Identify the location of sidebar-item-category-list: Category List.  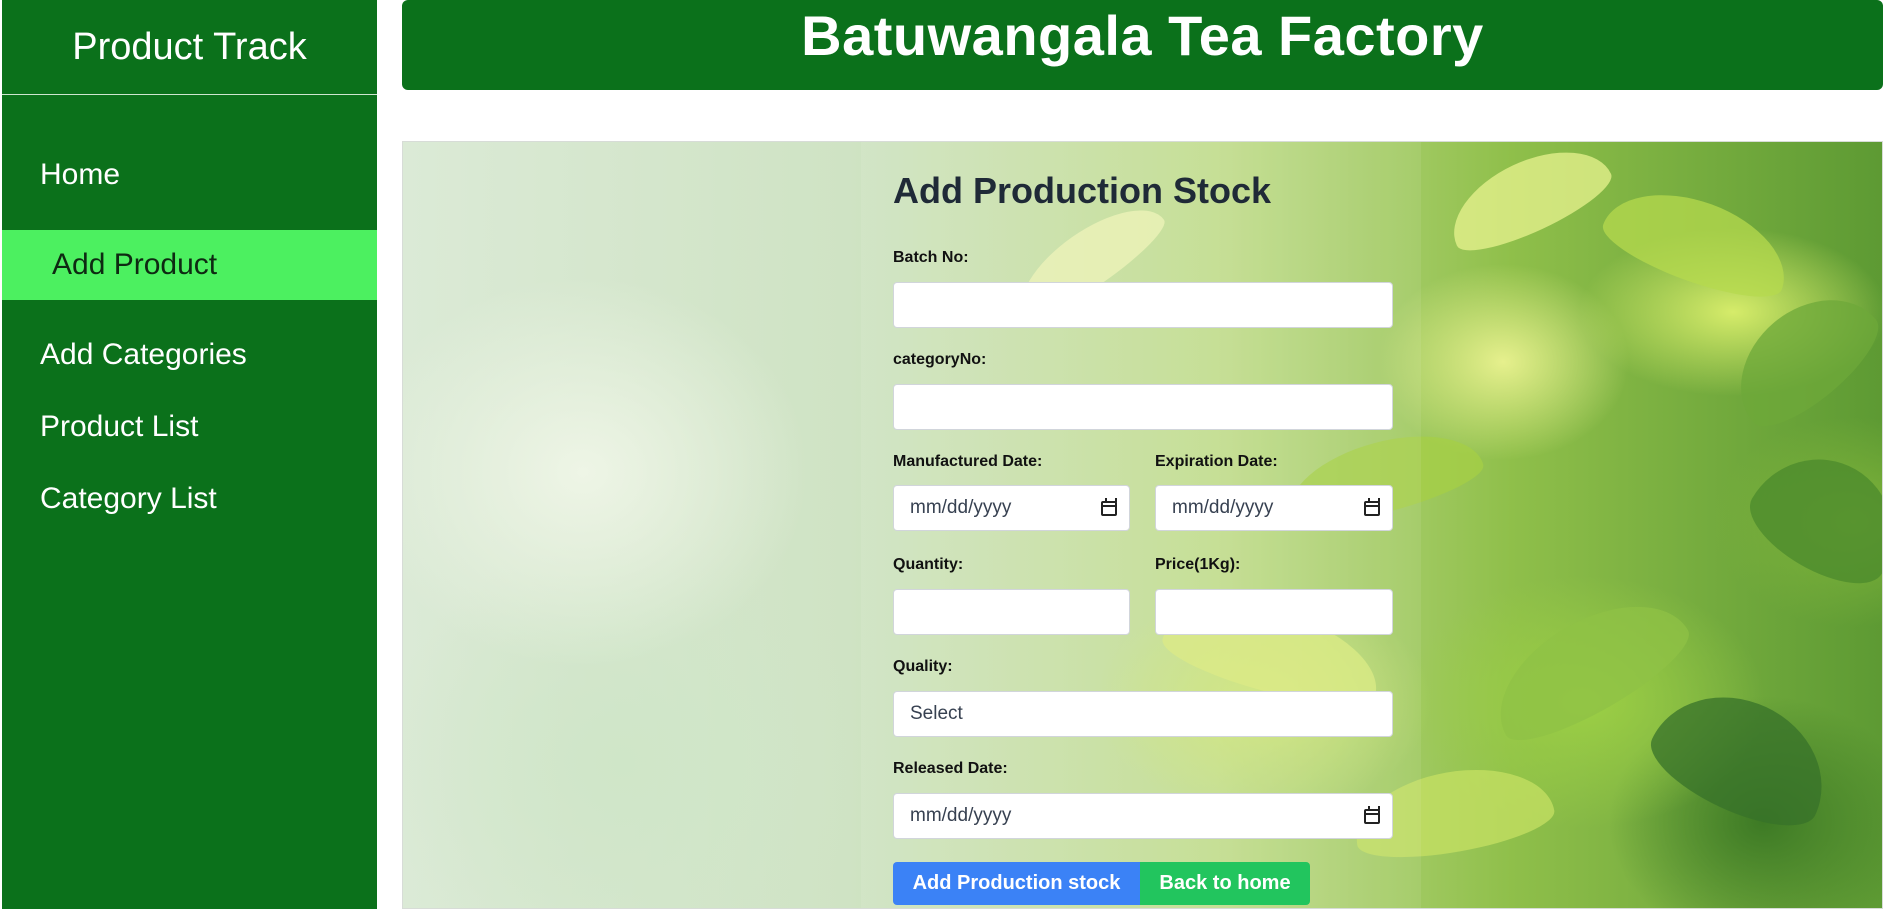
(189, 499).